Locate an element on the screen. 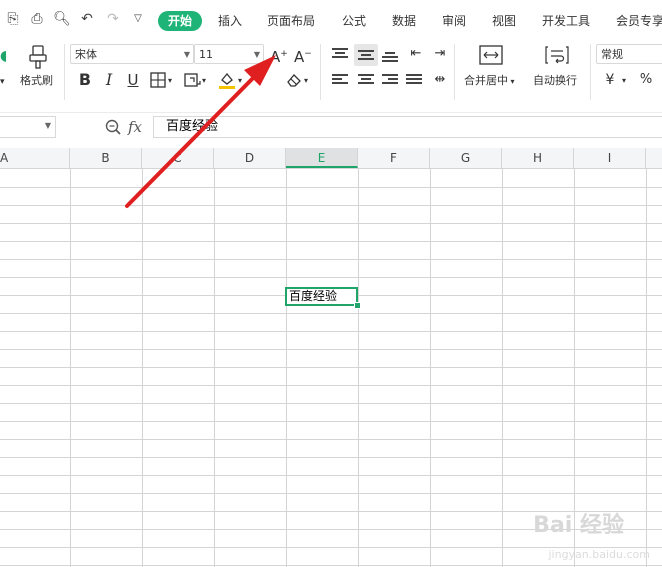 The image size is (662, 567). redo-icon: ↷ is located at coordinates (113, 19).